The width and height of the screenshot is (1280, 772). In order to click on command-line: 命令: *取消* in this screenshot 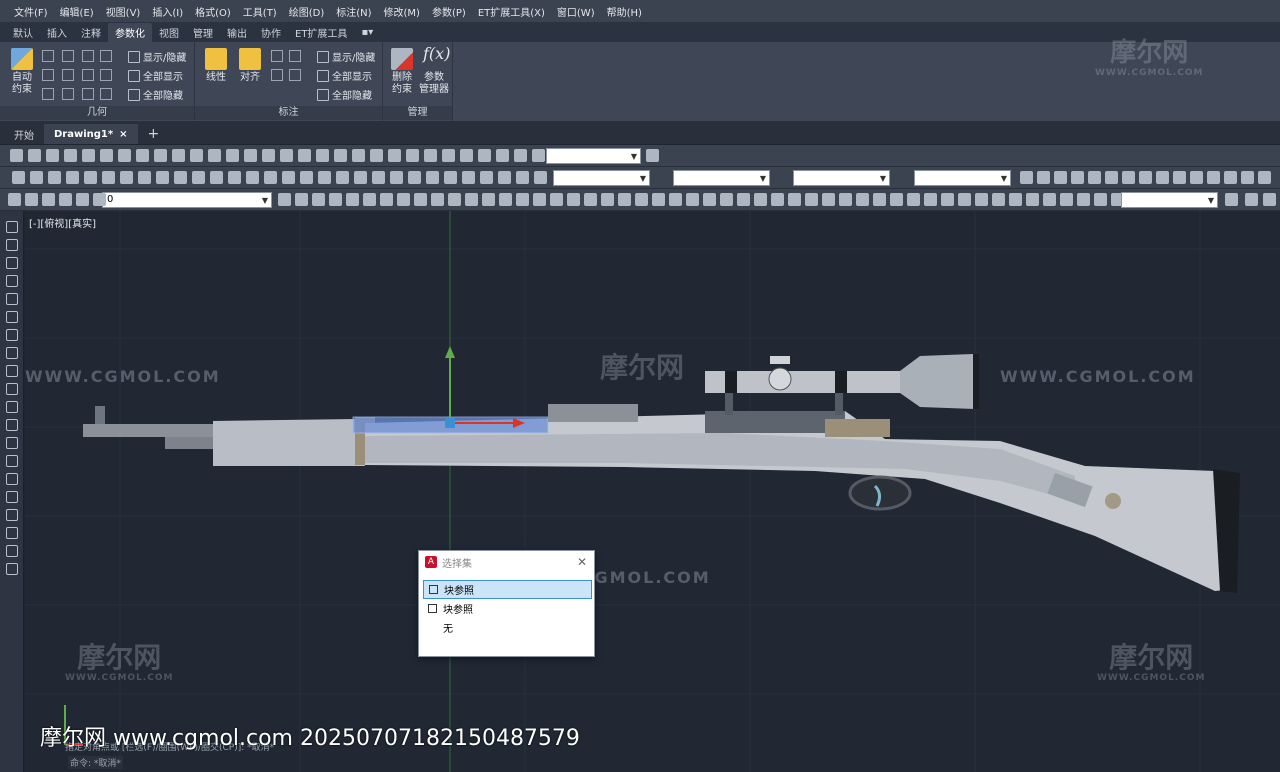, I will do `click(95, 762)`.